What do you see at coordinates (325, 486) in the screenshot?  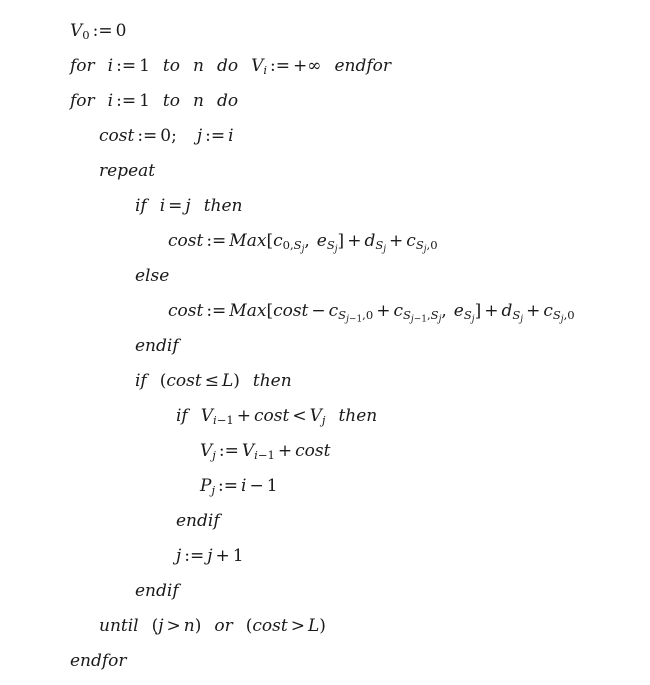 I see `code-line-update-P: Pj:= i −1` at bounding box center [325, 486].